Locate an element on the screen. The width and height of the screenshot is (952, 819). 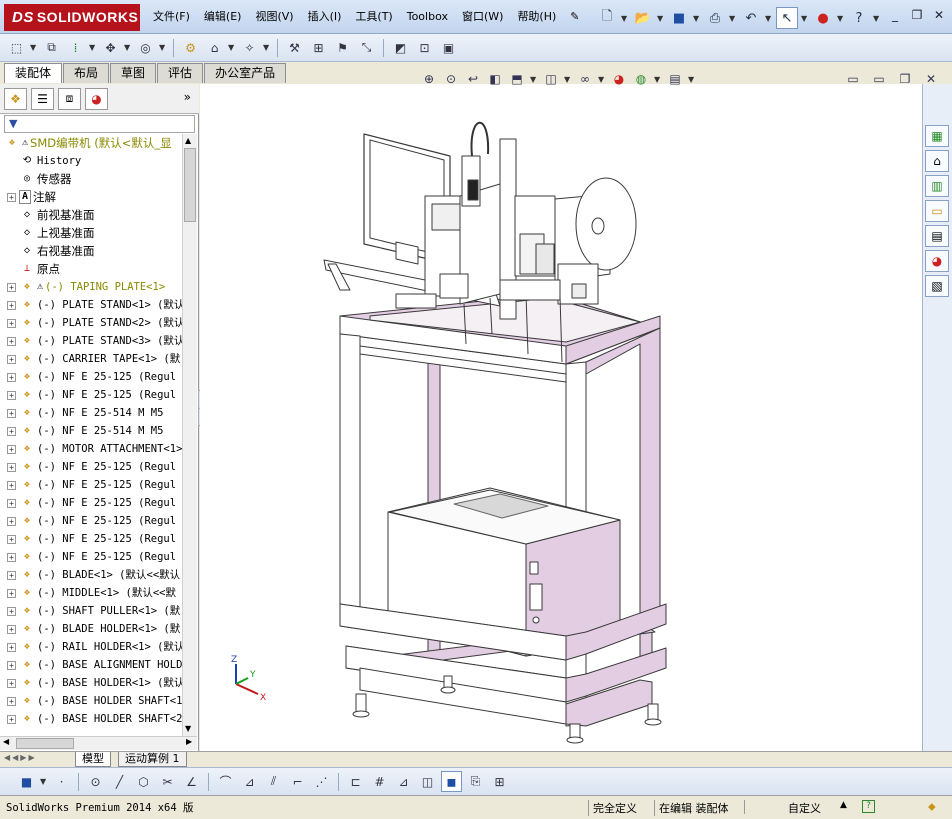
edit-appearance-icon: ◕ is located at coordinates (619, 79).